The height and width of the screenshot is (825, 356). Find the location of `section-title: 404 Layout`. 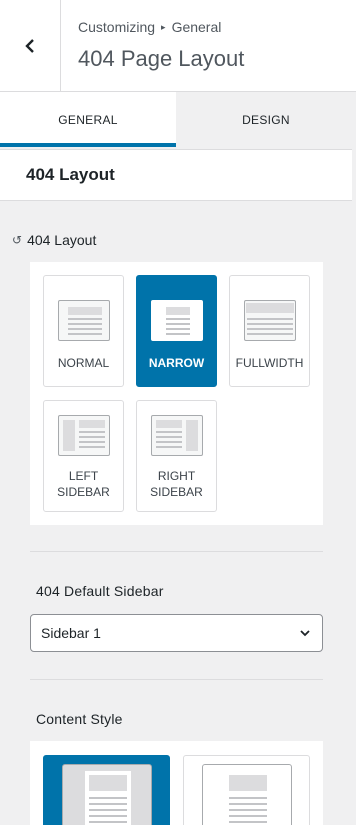

section-title: 404 Layout is located at coordinates (70, 174).